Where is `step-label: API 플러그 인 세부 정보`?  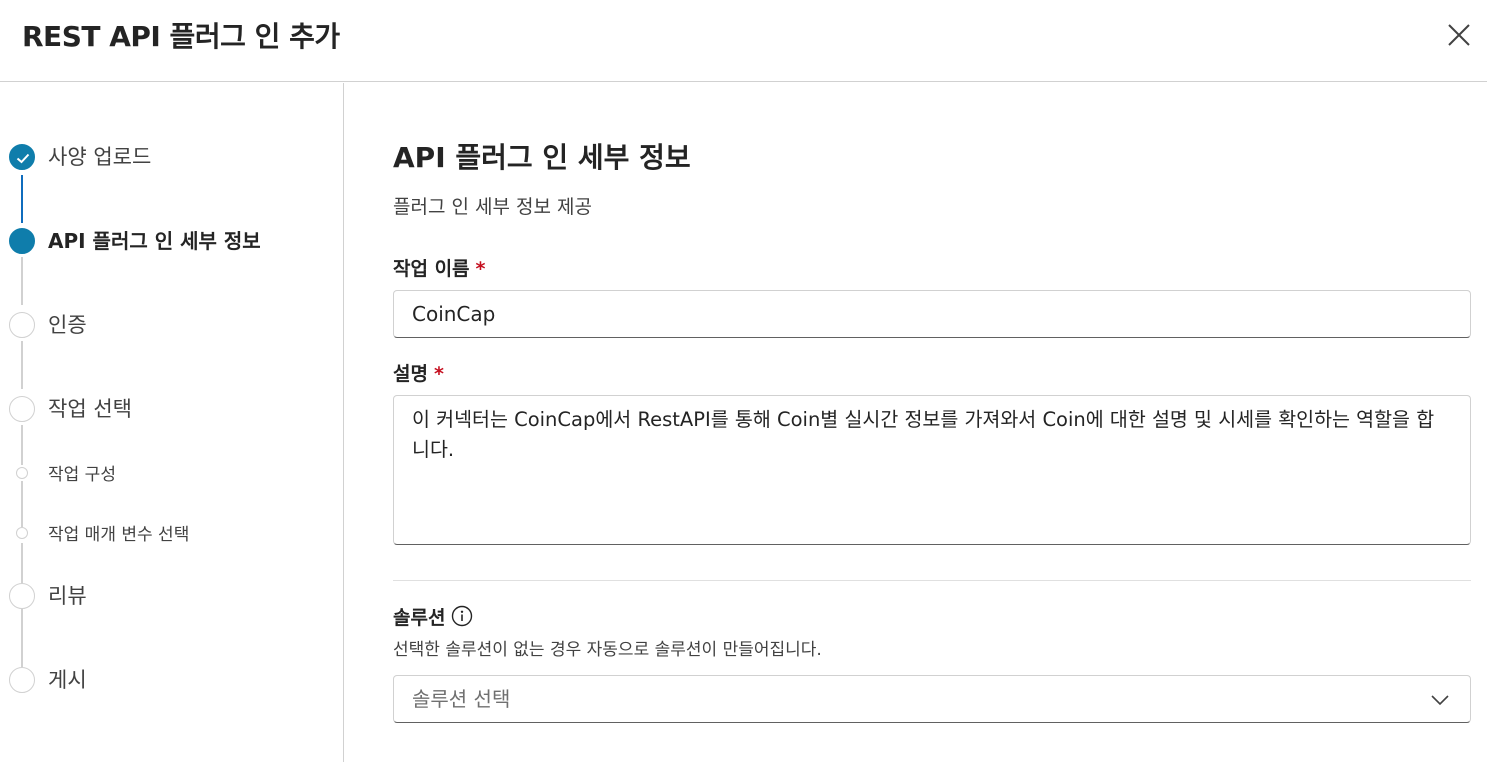 step-label: API 플러그 인 세부 정보 is located at coordinates (154, 241).